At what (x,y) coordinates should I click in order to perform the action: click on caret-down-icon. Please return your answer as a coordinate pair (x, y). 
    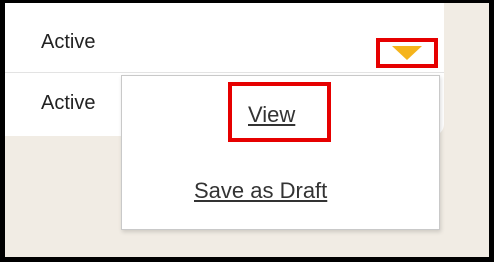
    Looking at the image, I should click on (407, 53).